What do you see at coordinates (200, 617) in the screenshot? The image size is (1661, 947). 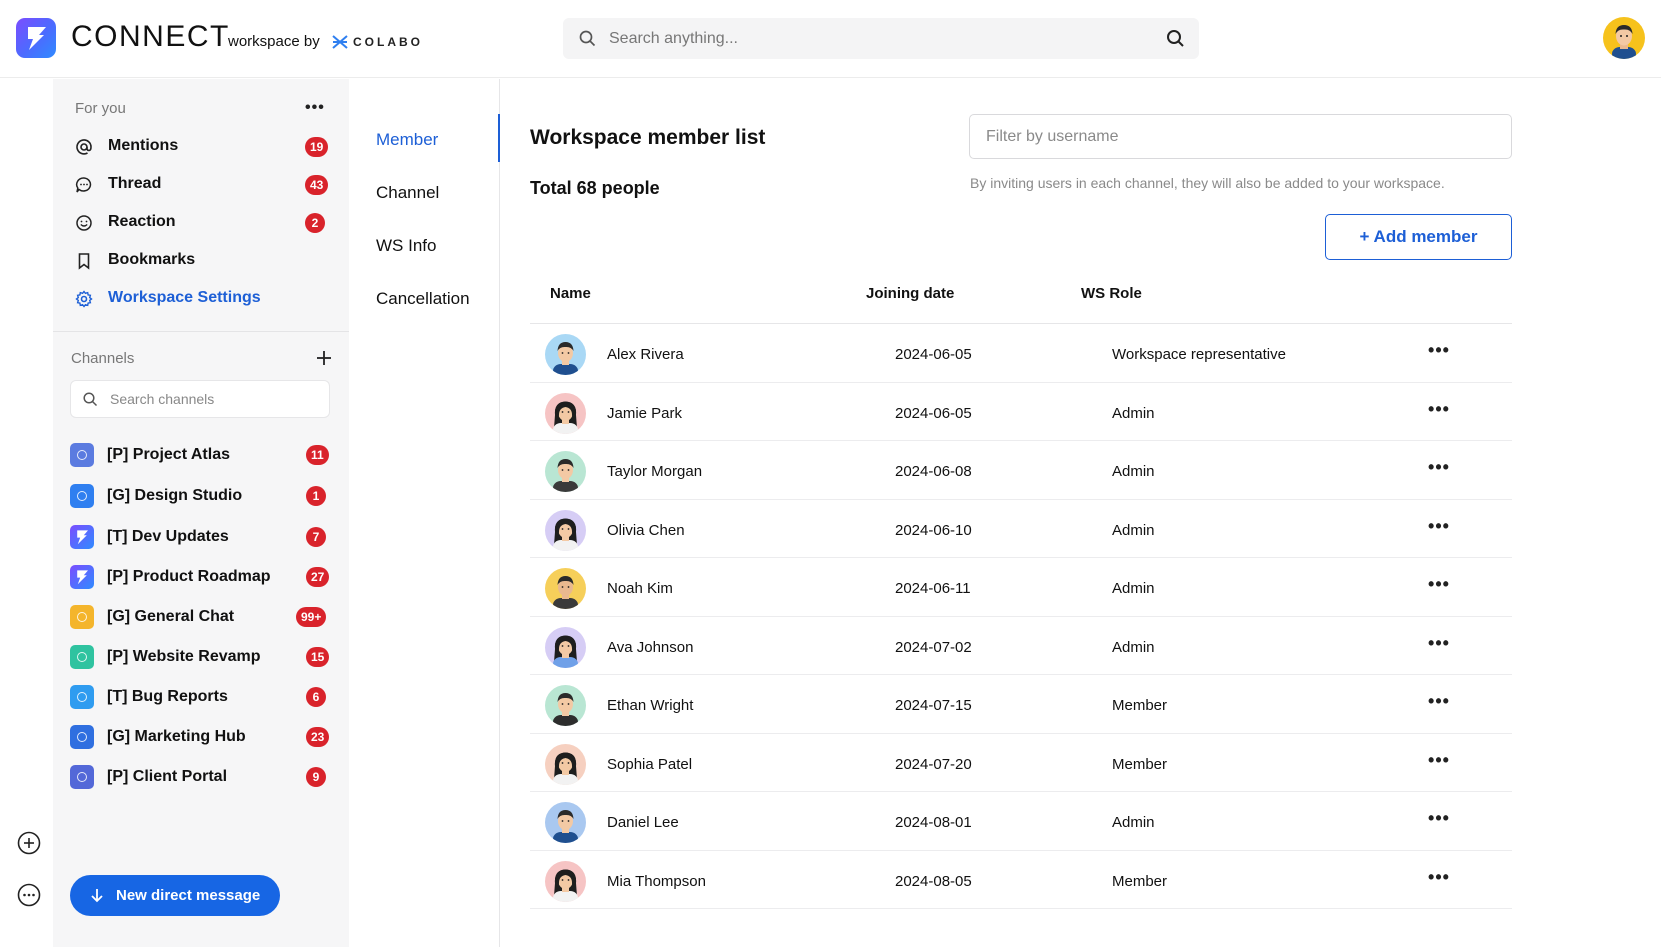 I see `channel-item: [G] General Chat 99+` at bounding box center [200, 617].